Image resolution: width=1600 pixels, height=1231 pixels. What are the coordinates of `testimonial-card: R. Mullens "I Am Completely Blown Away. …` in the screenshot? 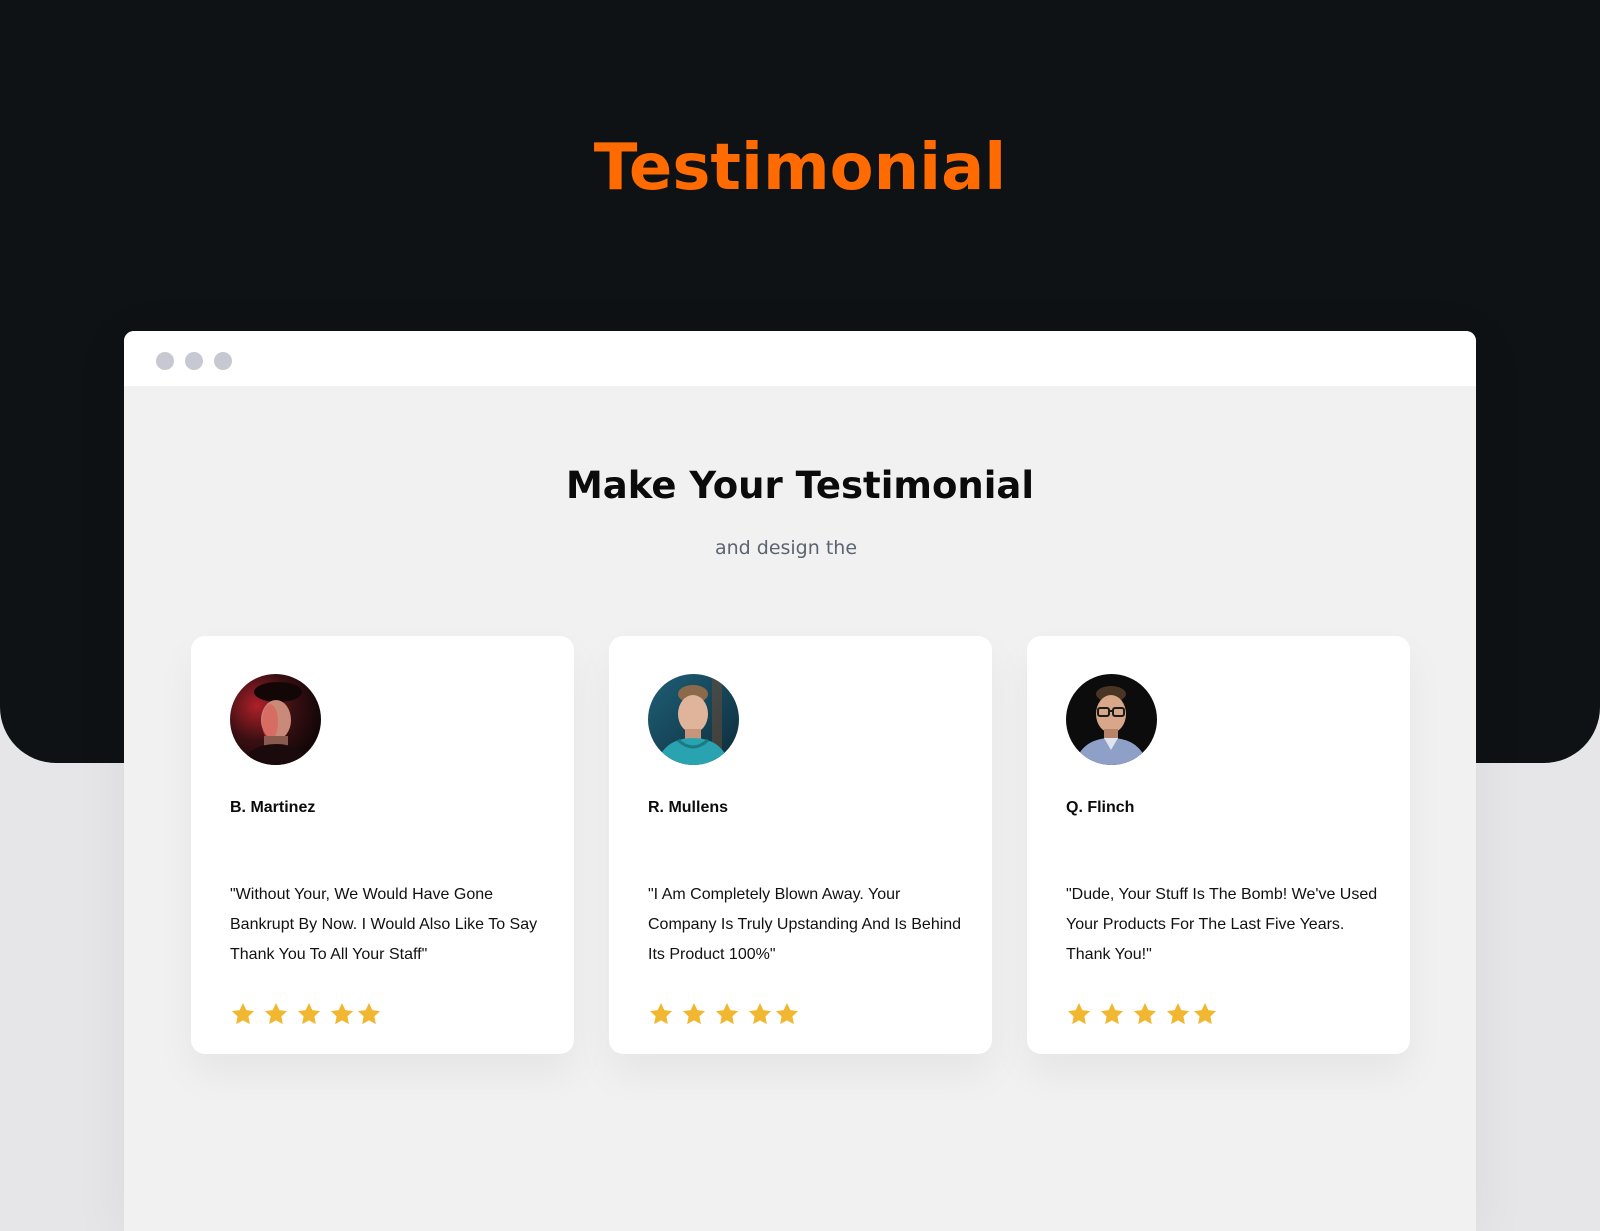 It's located at (800, 845).